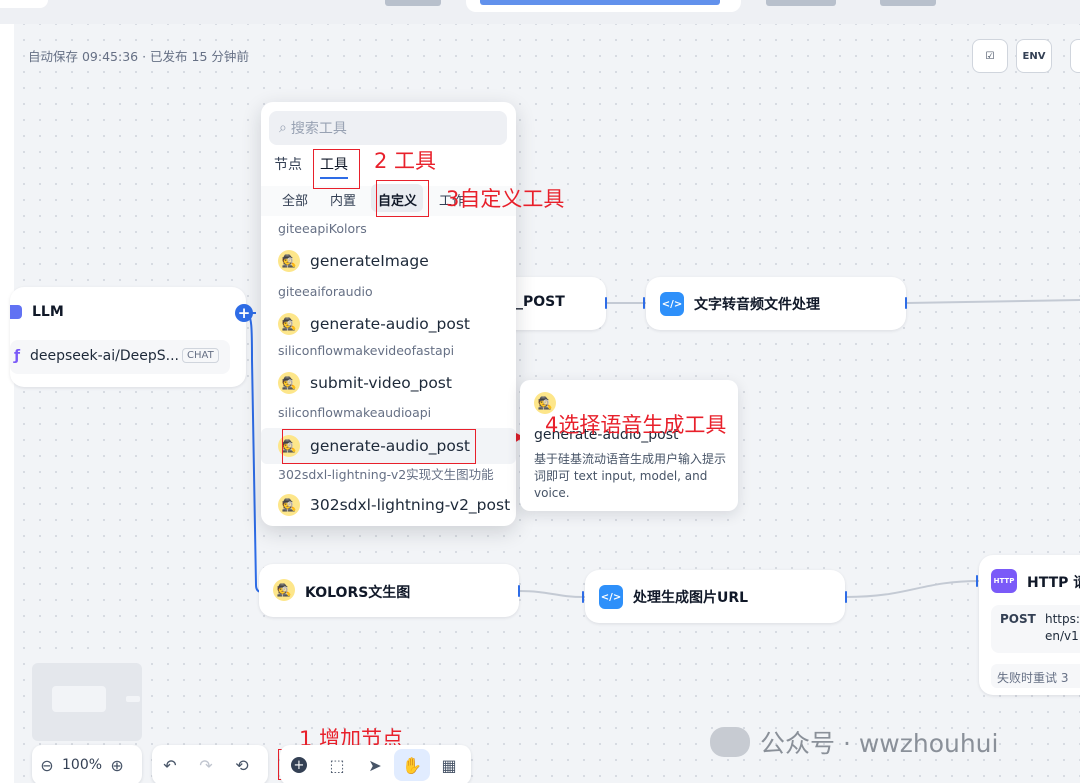 The width and height of the screenshot is (1080, 783). What do you see at coordinates (410, 505) in the screenshot?
I see `tool-name: 302sdxl-lightning-v2_post` at bounding box center [410, 505].